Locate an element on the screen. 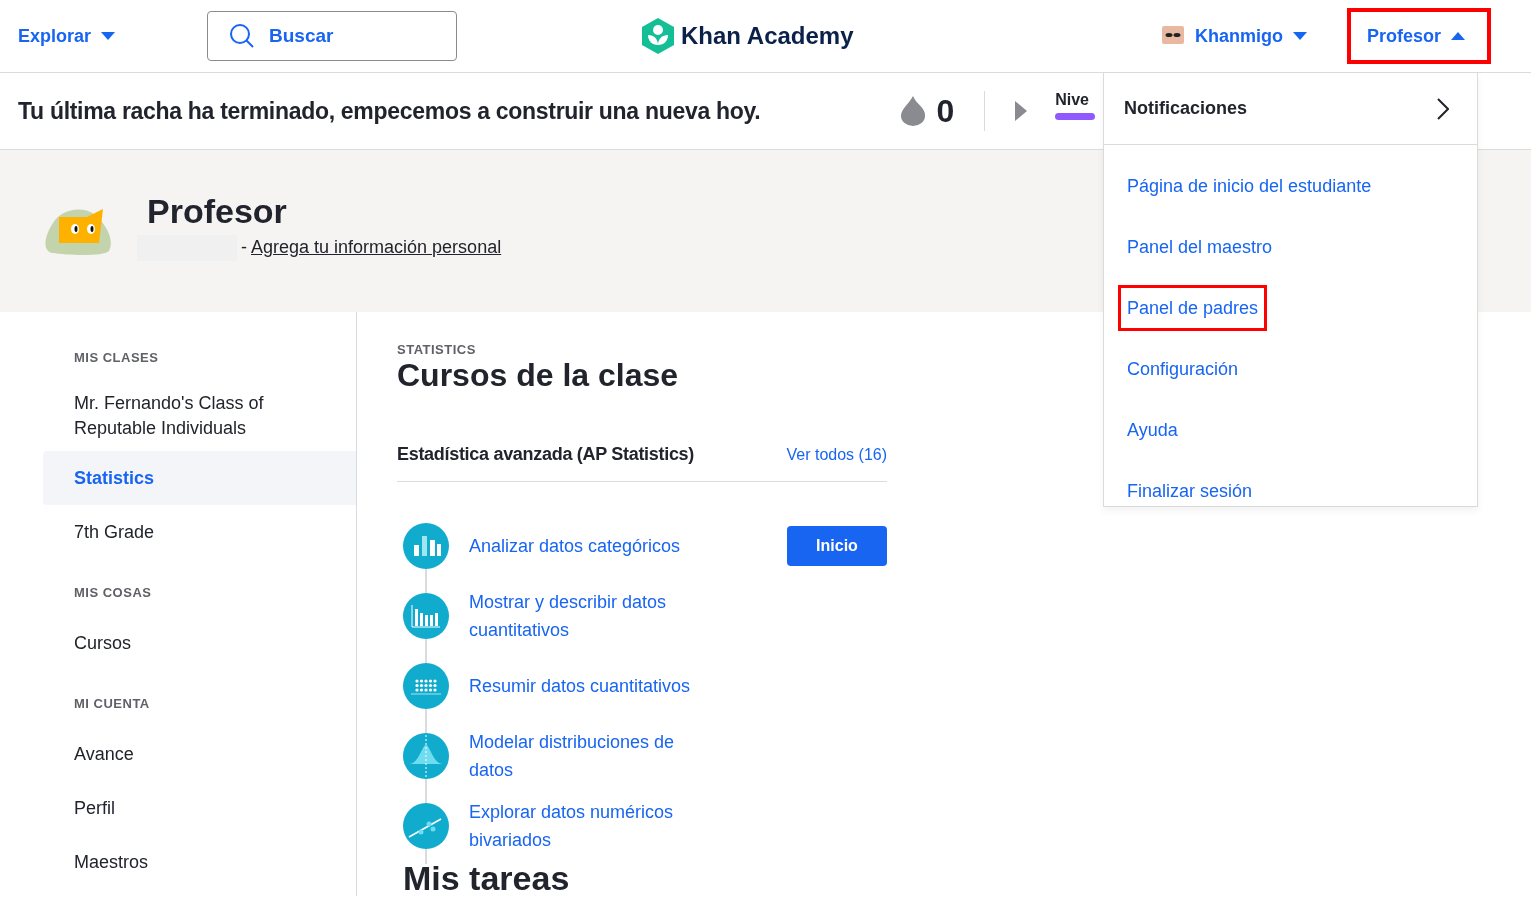 The image size is (1531, 908). see-all-link: Ver todos (16) is located at coordinates (836, 454).